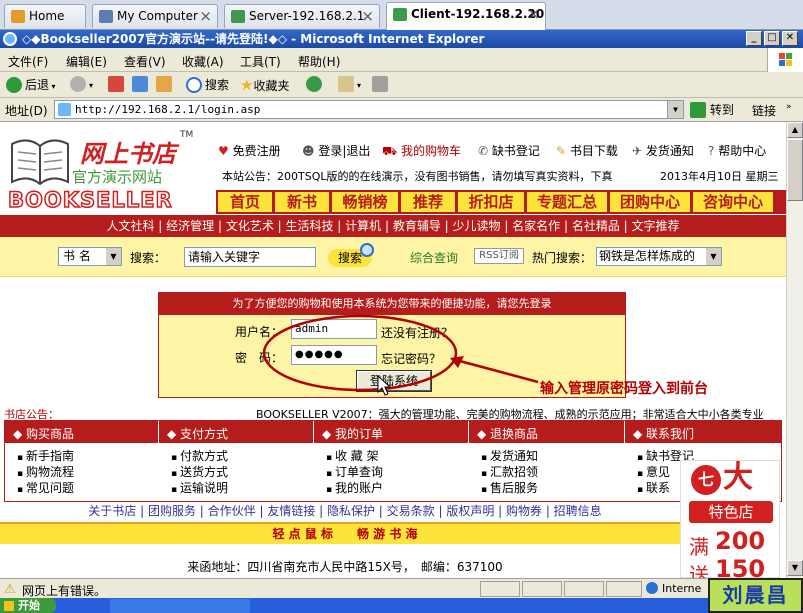 The width and height of the screenshot is (803, 613). What do you see at coordinates (155, 16) in the screenshot?
I see `tab-my-computer: My Computer ×` at bounding box center [155, 16].